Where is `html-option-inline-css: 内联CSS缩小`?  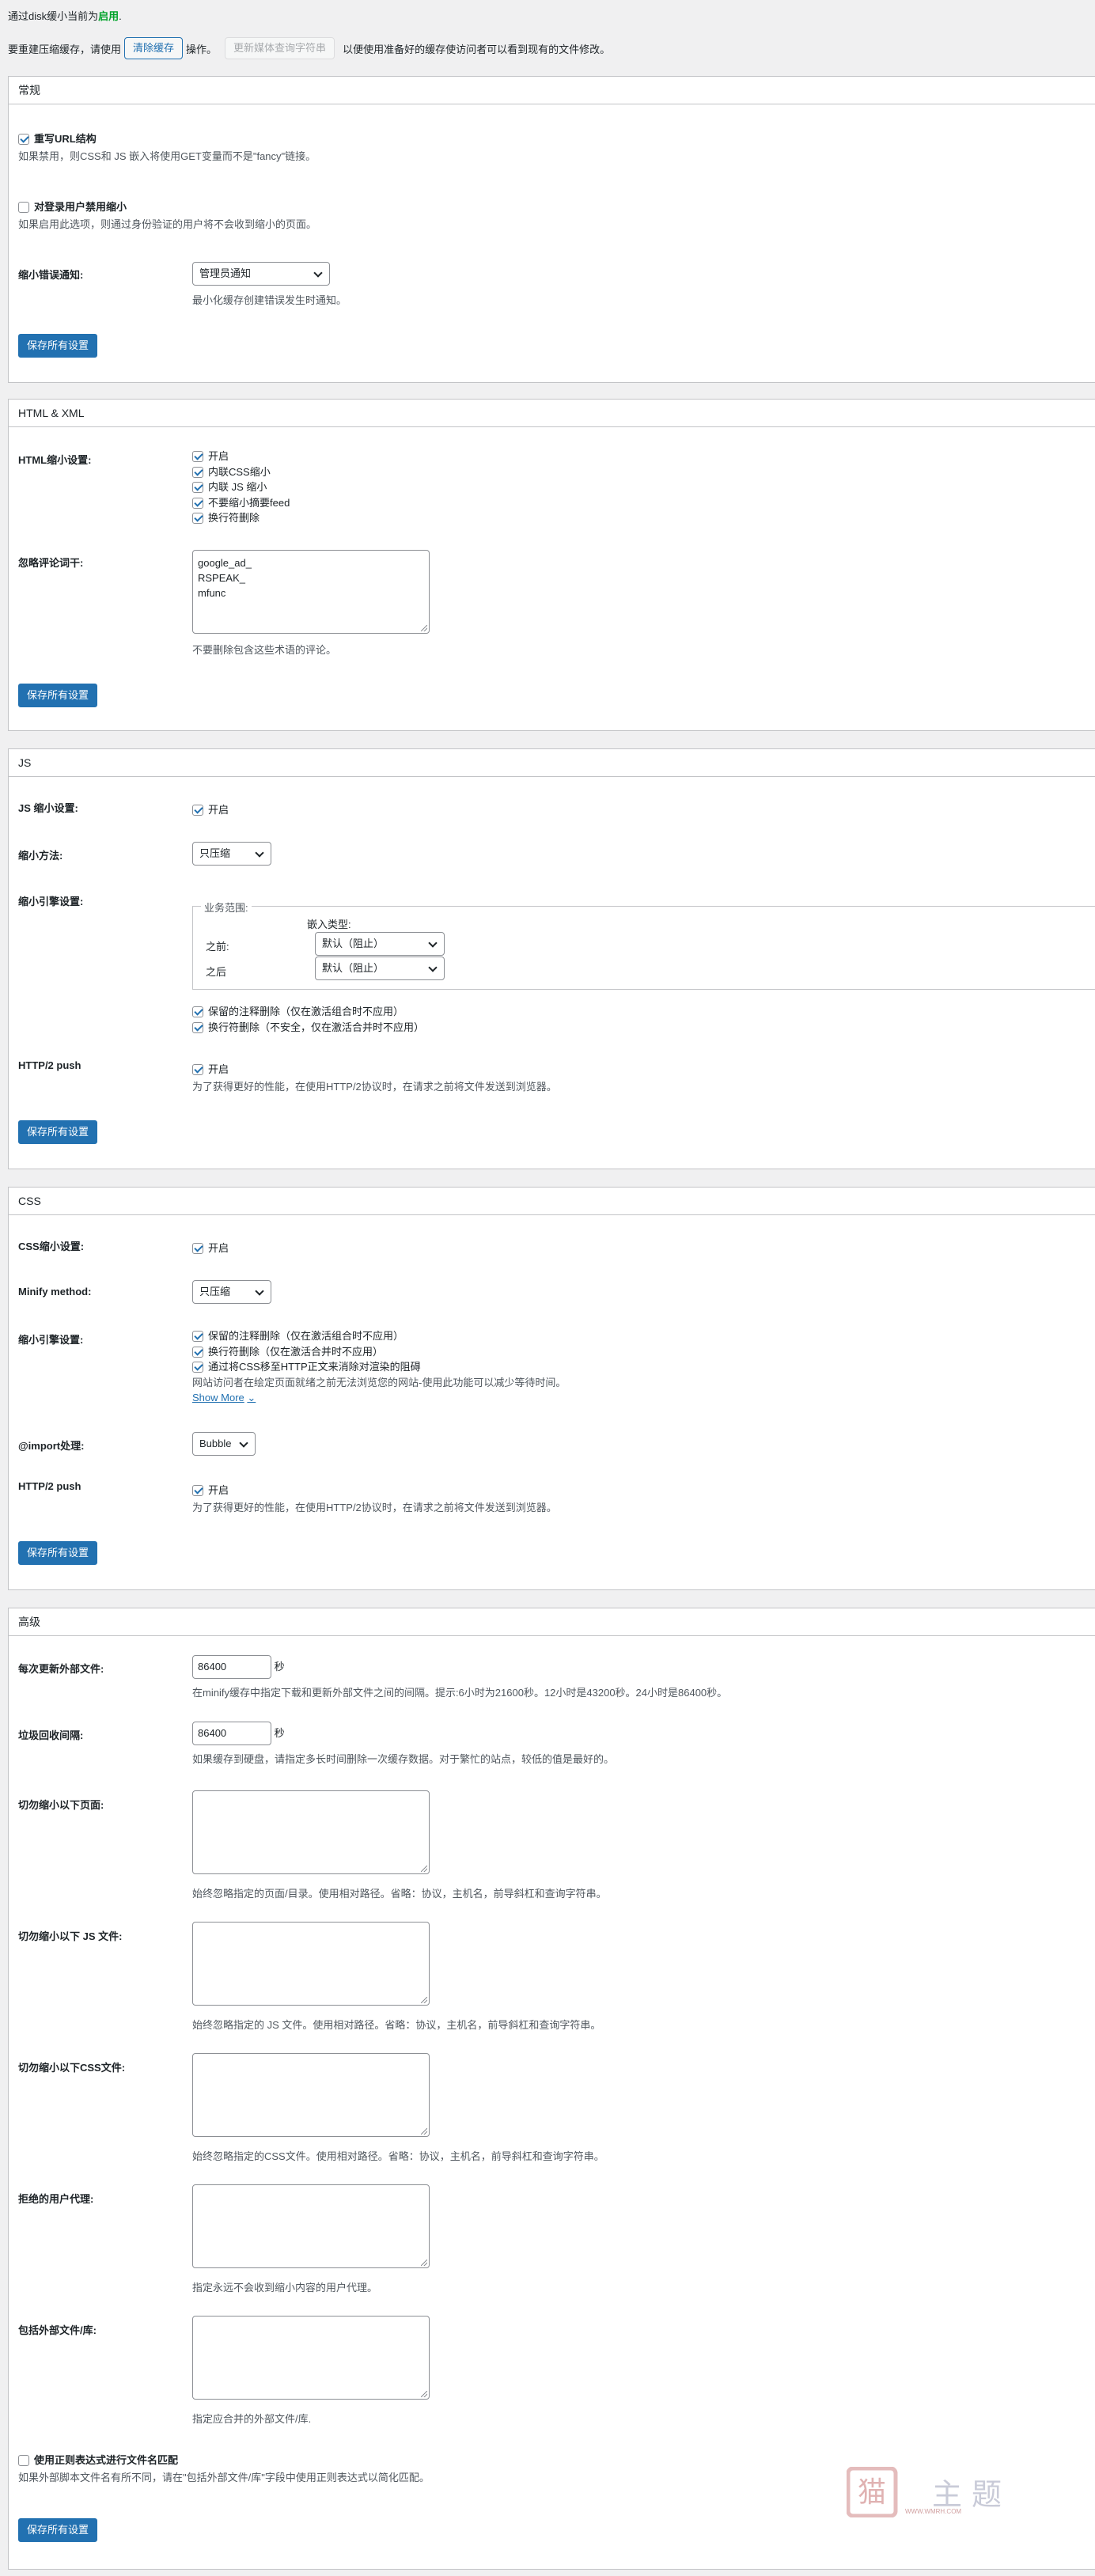 html-option-inline-css: 内联CSS缩小 is located at coordinates (241, 472).